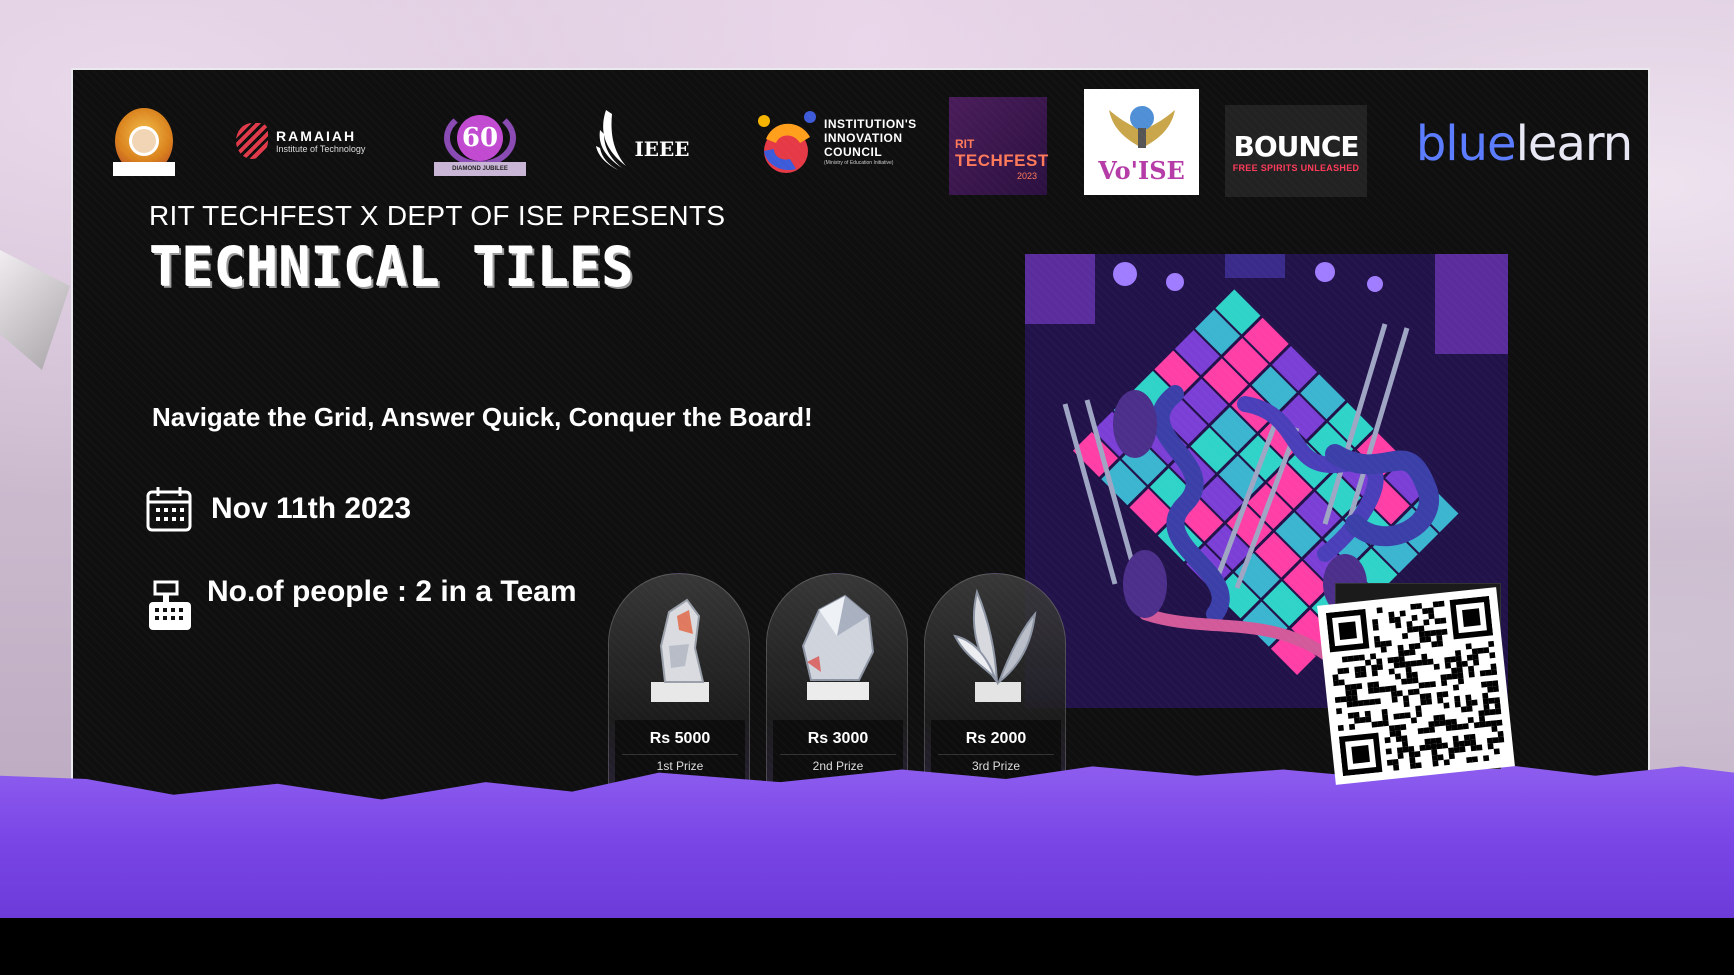  Describe the element at coordinates (680, 650) in the screenshot. I see `trophy-1-icon` at that location.